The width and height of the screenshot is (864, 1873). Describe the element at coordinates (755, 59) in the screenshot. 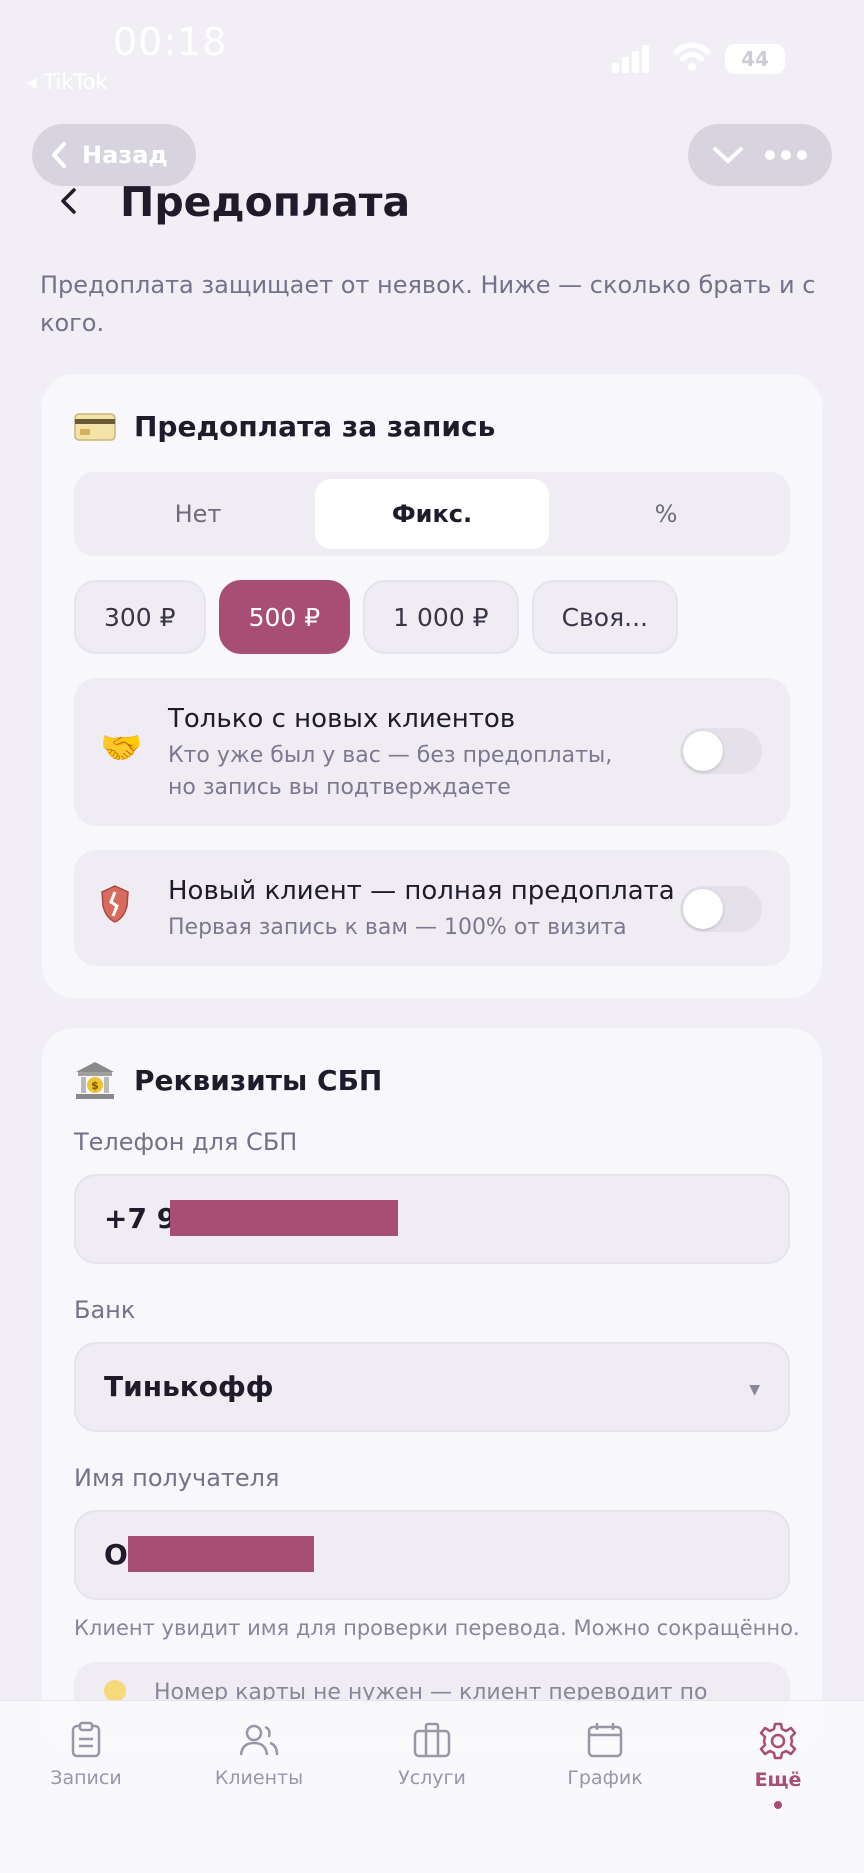

I see `battery-icon: 44` at that location.